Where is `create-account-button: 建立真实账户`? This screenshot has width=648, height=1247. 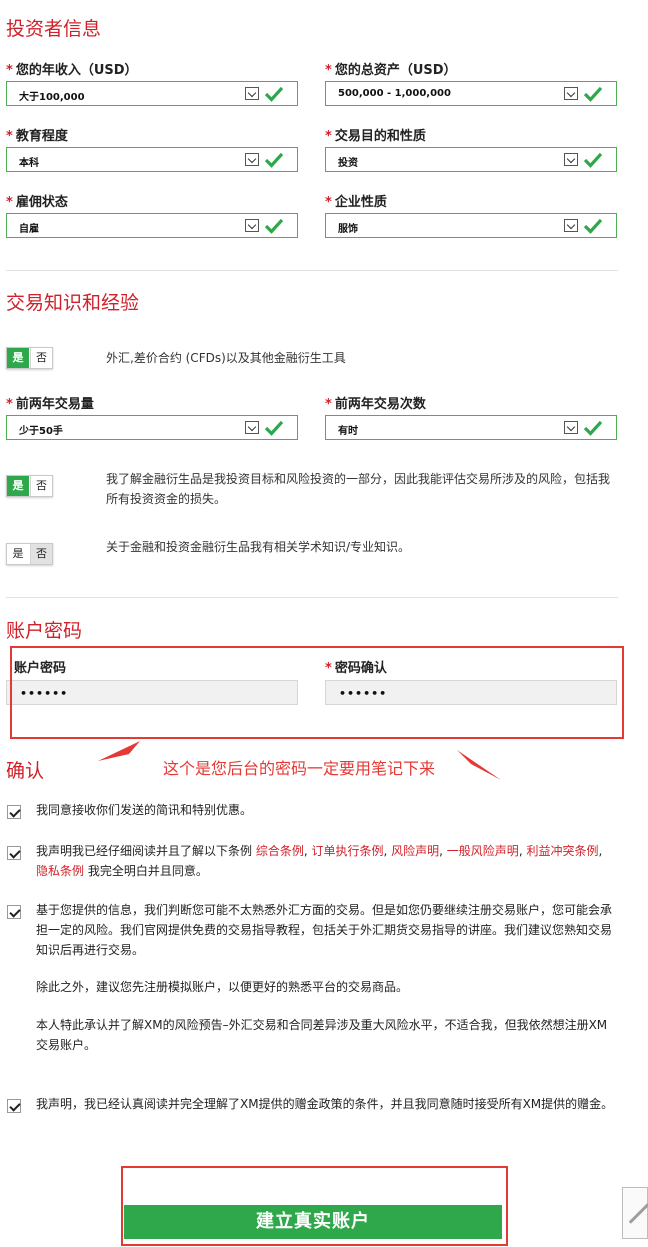 create-account-button: 建立真实账户 is located at coordinates (313, 1222).